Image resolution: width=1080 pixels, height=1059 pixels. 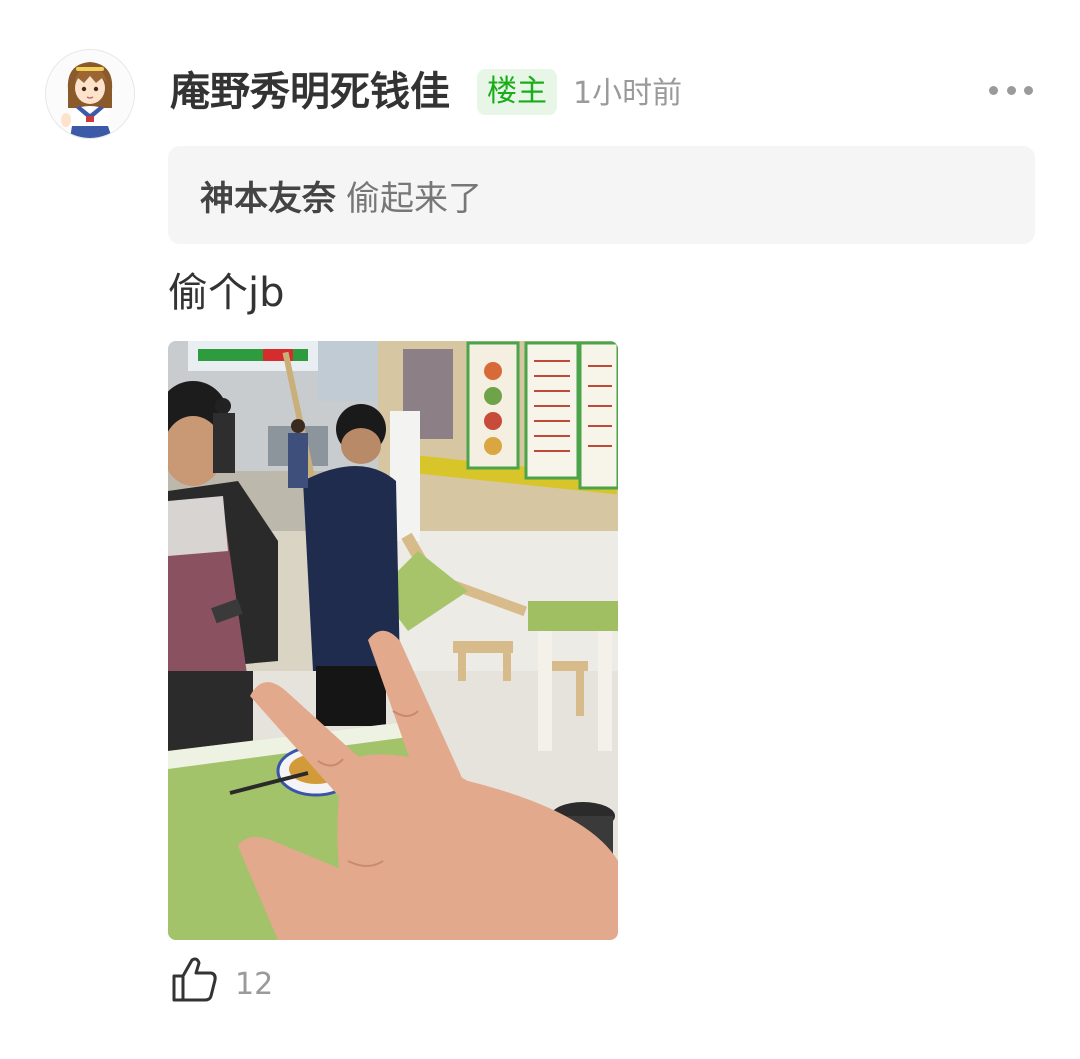 I want to click on user-avatar, so click(x=90, y=94).